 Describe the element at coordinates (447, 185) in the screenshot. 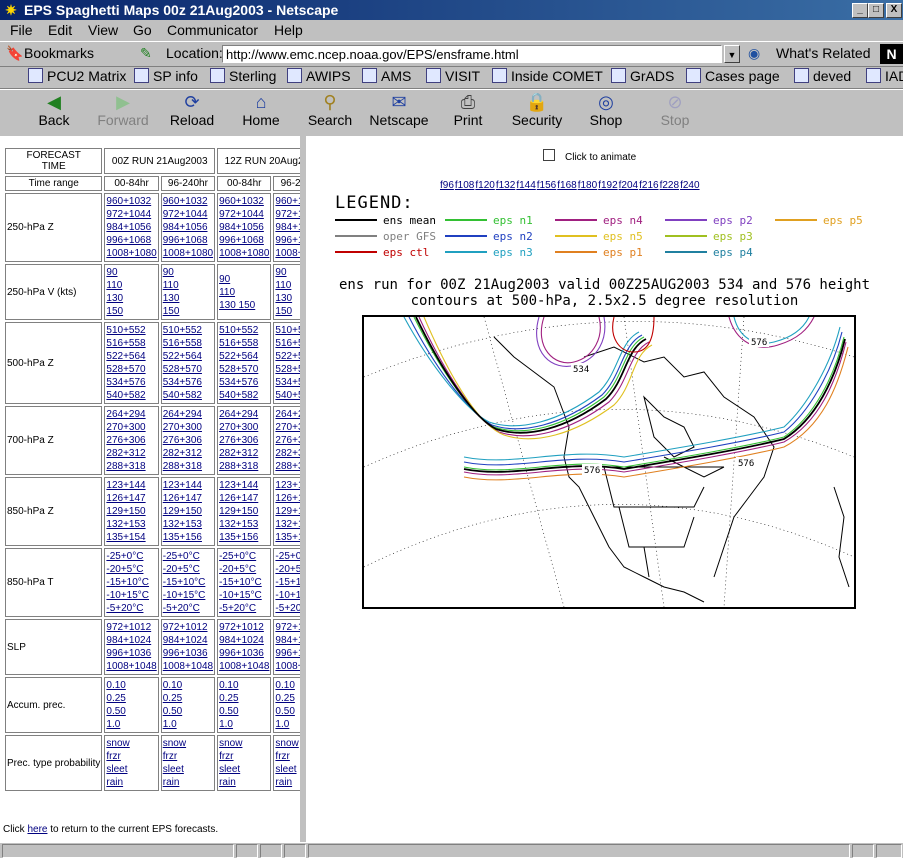

I see `forecast-hour-link: f96` at that location.